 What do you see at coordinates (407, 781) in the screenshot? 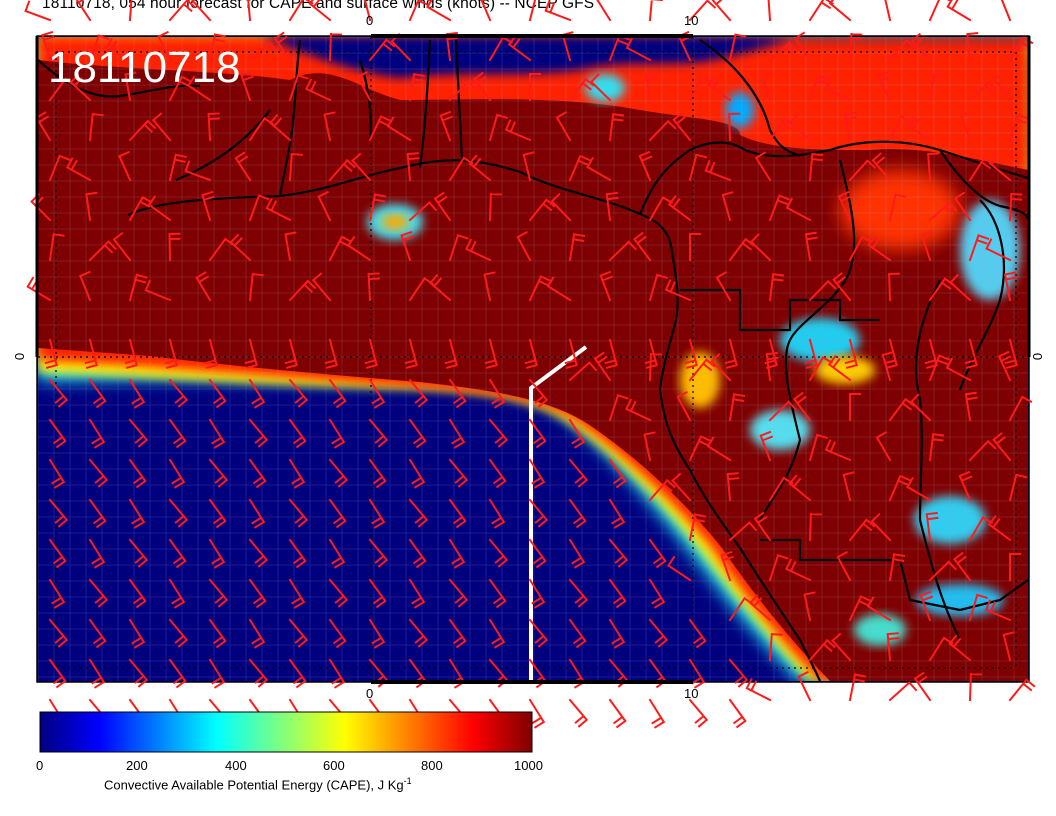
I see `colorbar-label-sup: -1` at bounding box center [407, 781].